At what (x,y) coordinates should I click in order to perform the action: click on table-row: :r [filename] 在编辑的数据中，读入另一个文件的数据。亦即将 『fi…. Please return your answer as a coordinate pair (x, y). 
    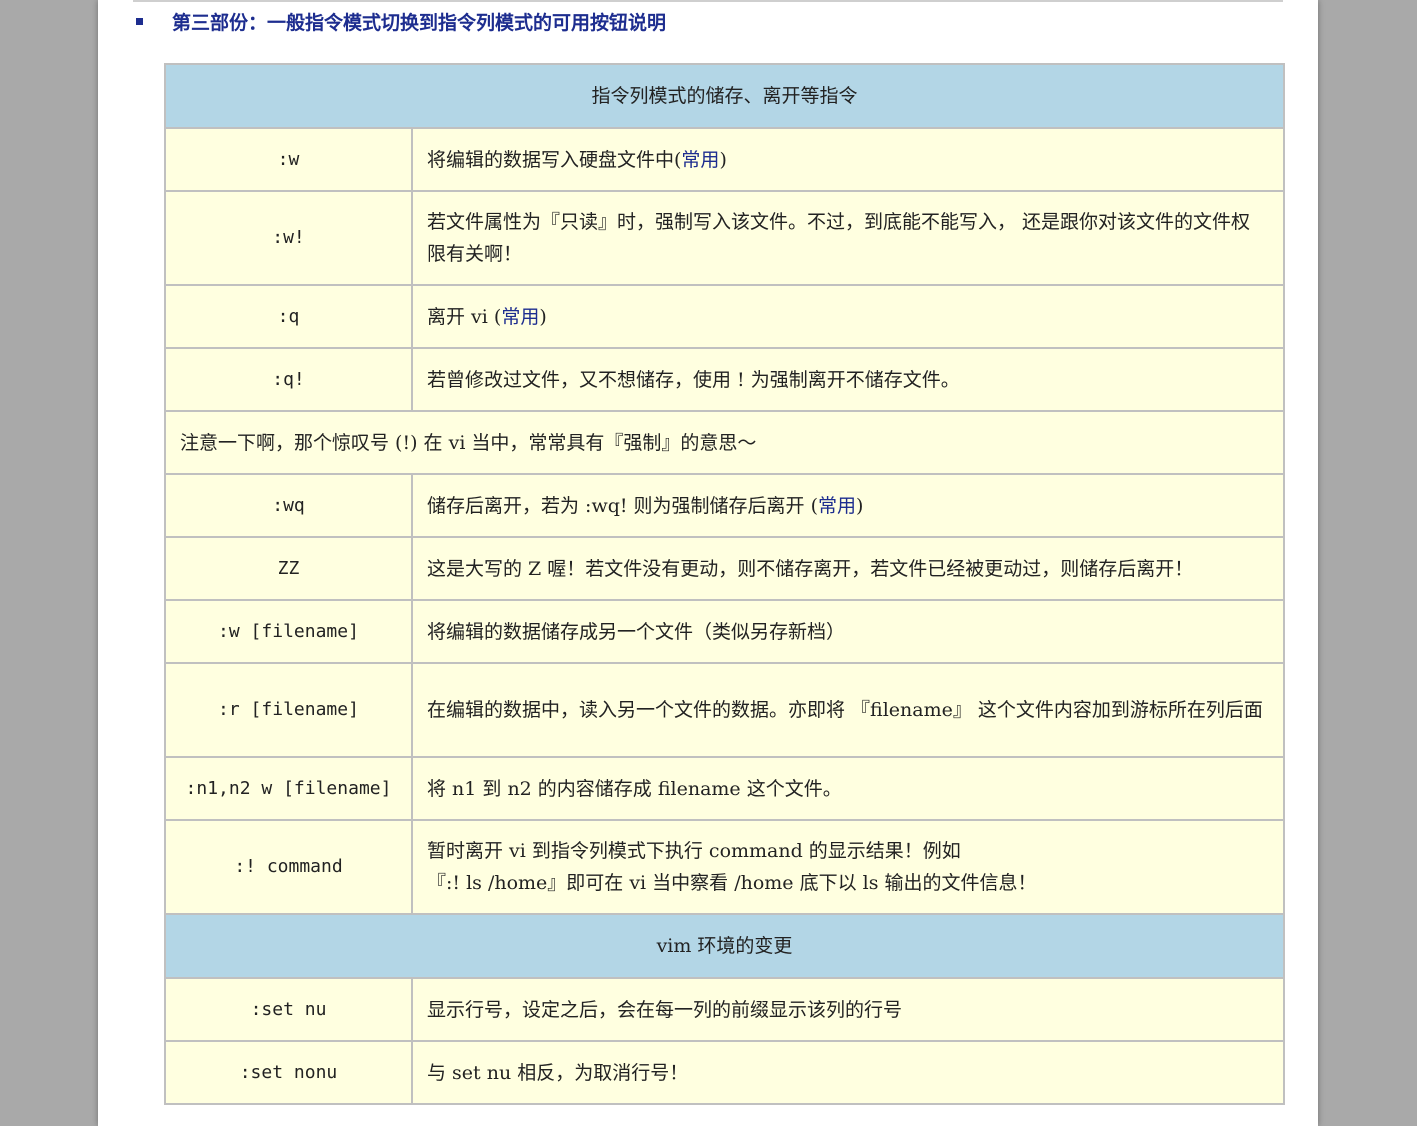
    Looking at the image, I should click on (724, 710).